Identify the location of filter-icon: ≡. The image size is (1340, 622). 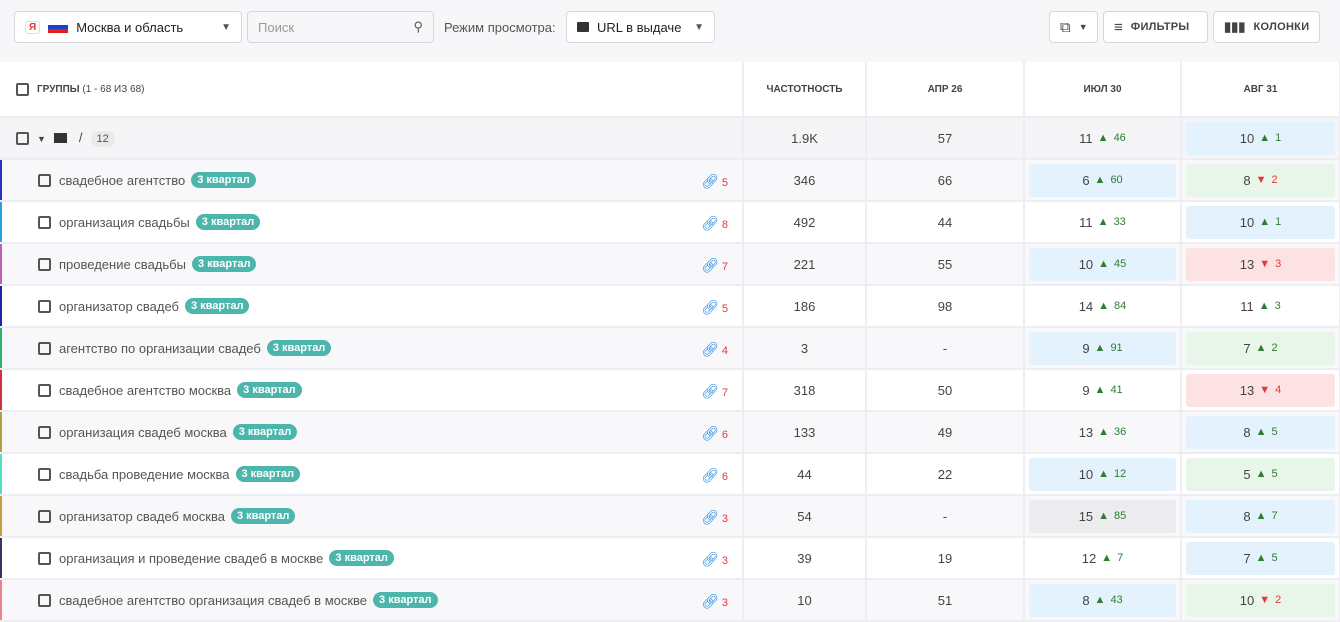
(1118, 27).